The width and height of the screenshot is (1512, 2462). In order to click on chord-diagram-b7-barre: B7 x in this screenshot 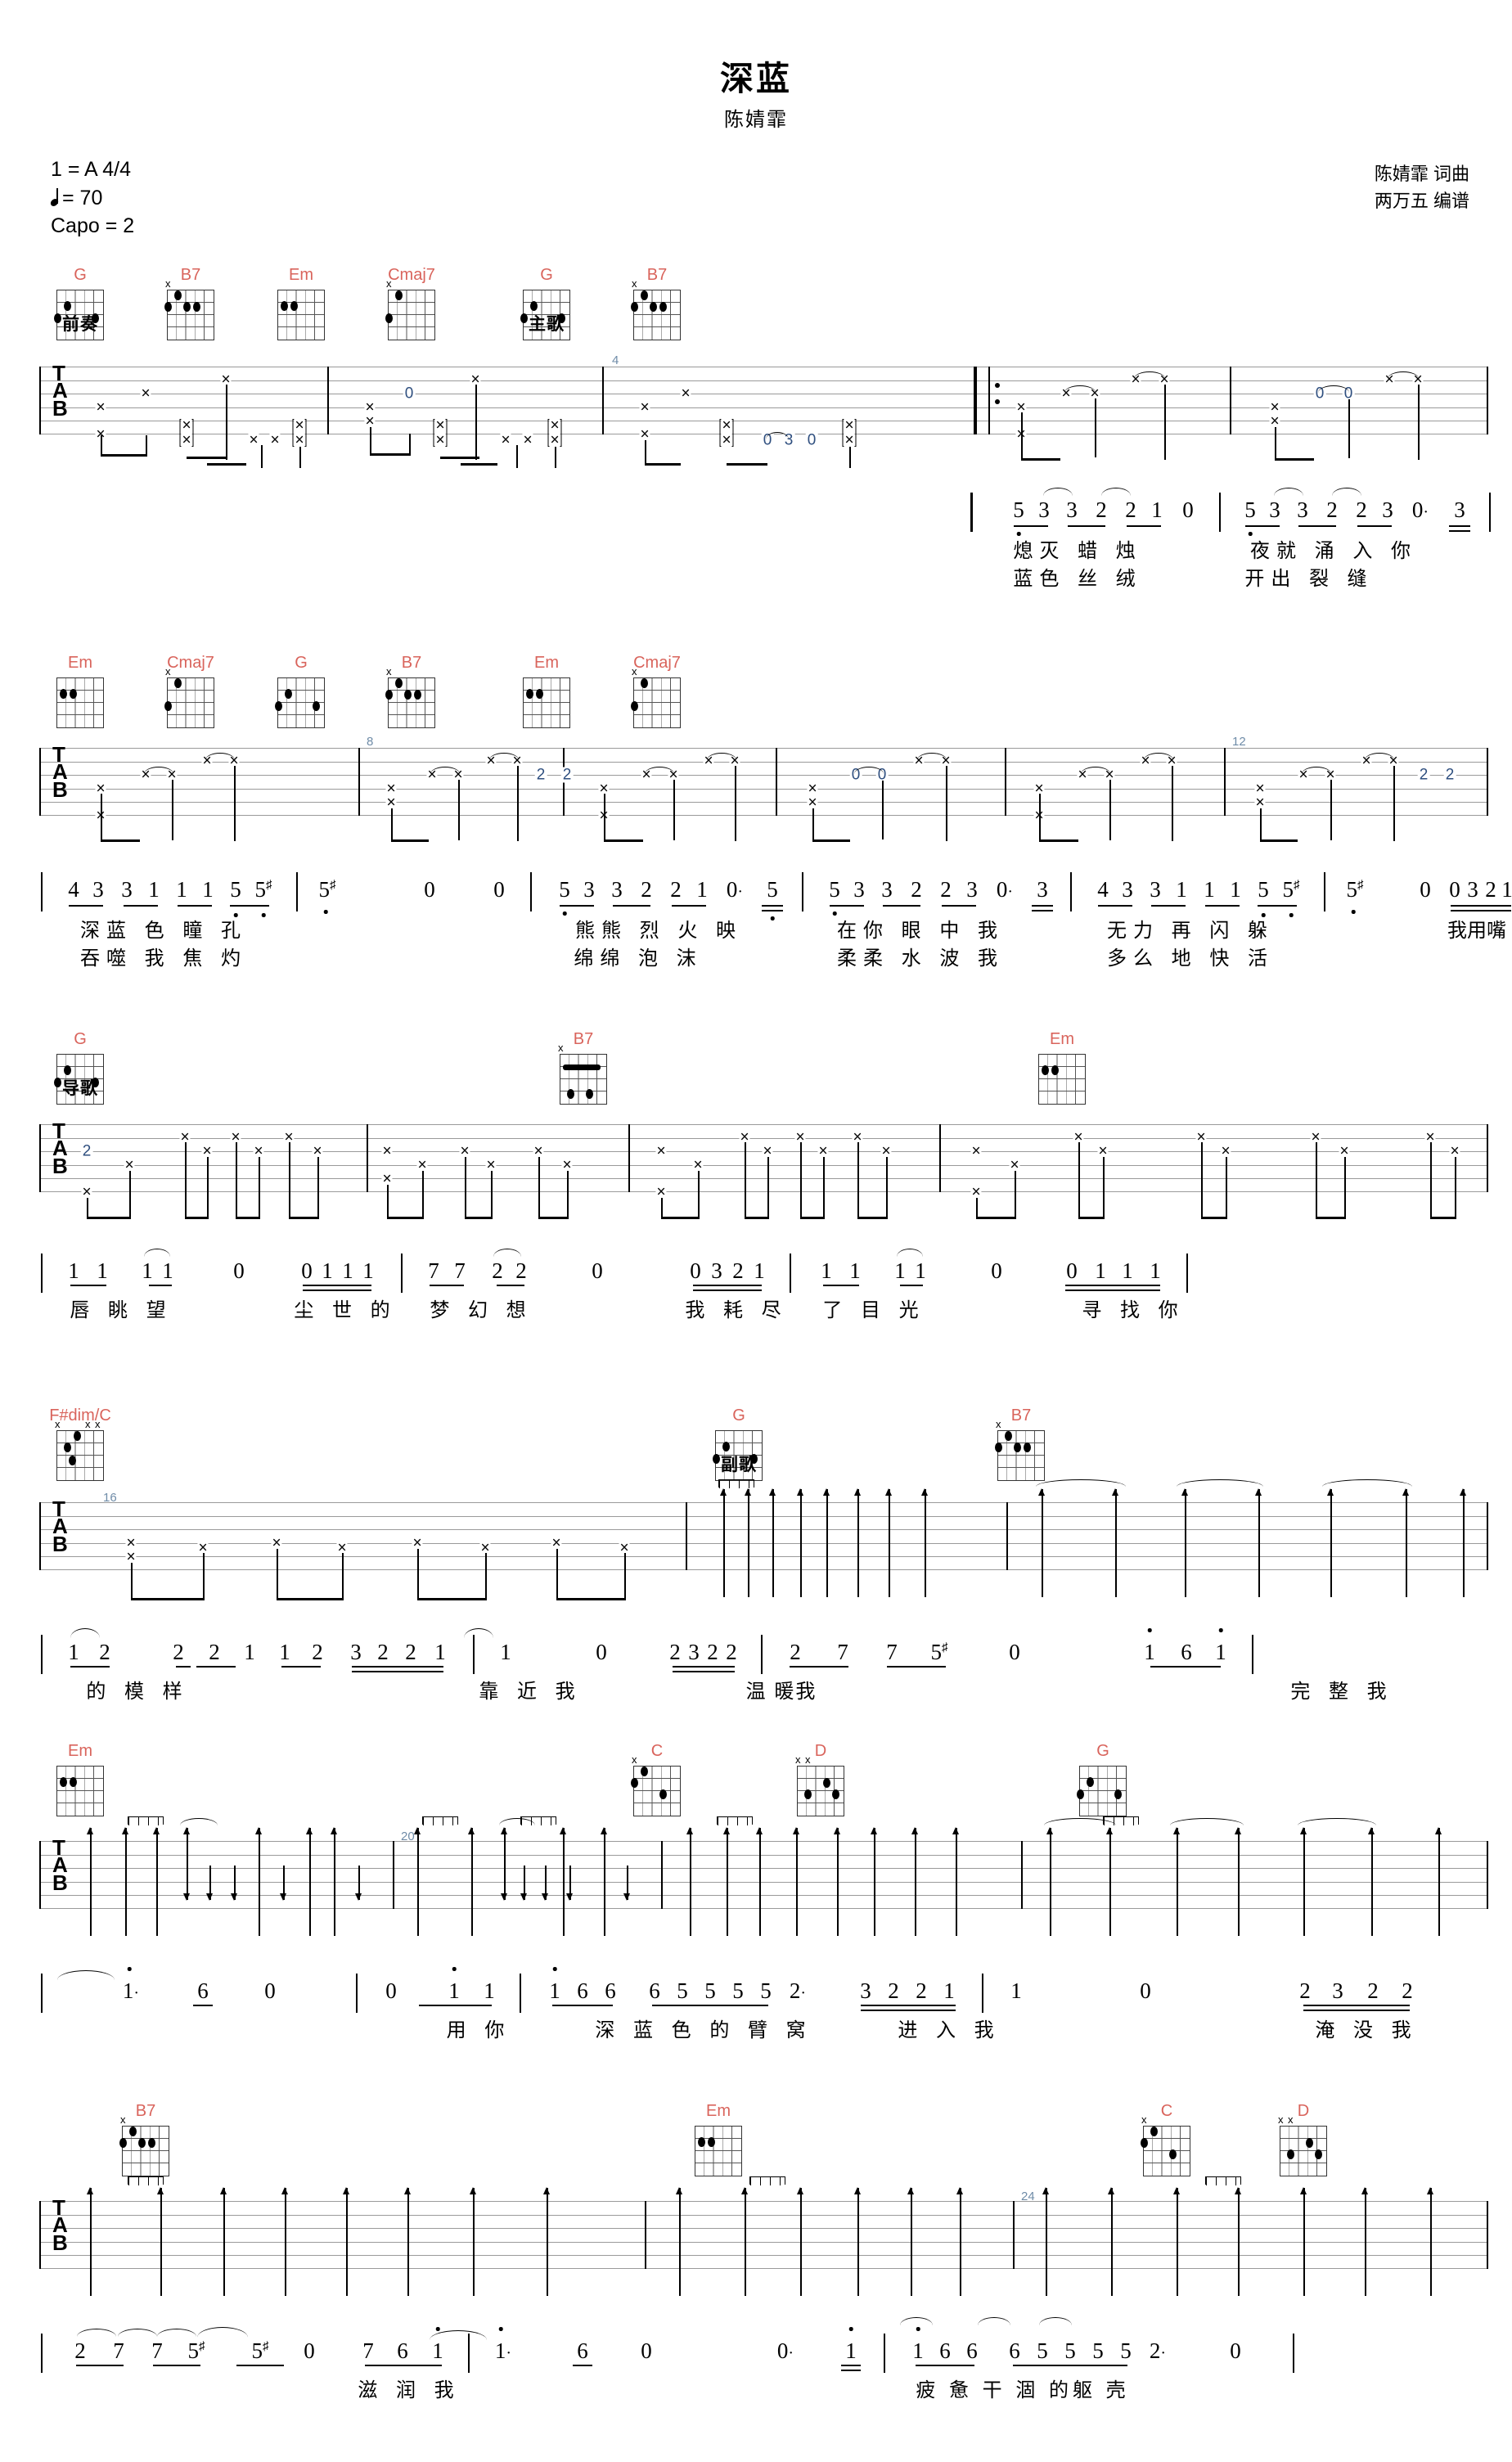, I will do `click(584, 1068)`.